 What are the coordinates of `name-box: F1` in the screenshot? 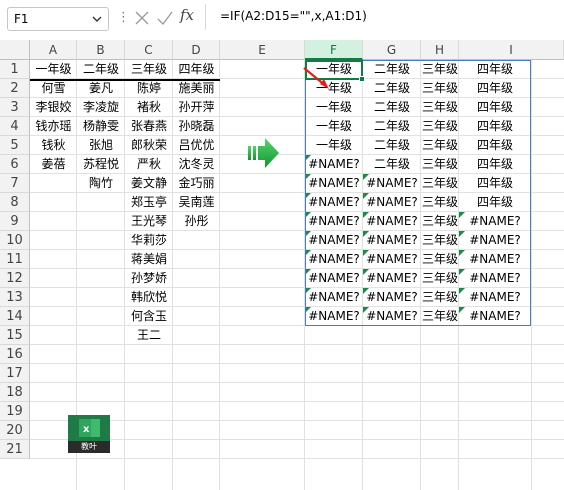 It's located at (58, 19).